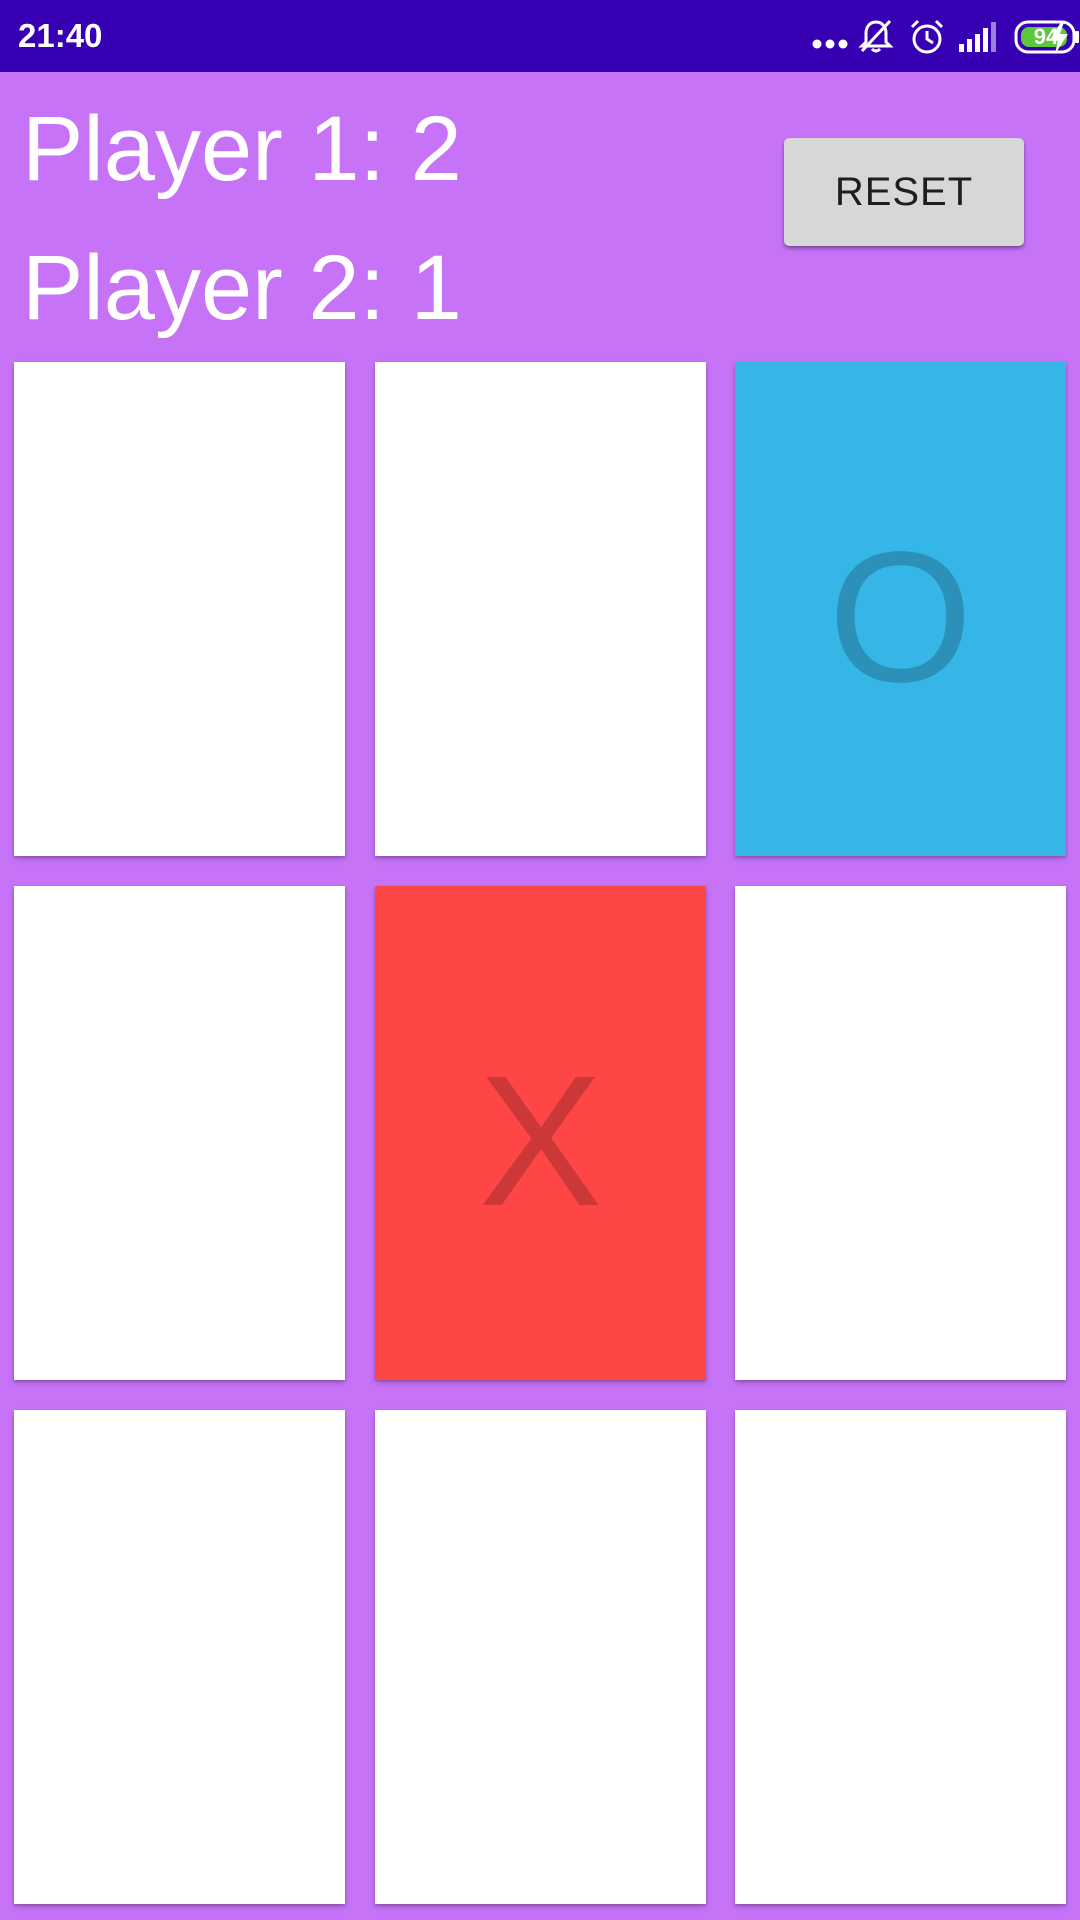  I want to click on alarm-clock-icon, so click(927, 36).